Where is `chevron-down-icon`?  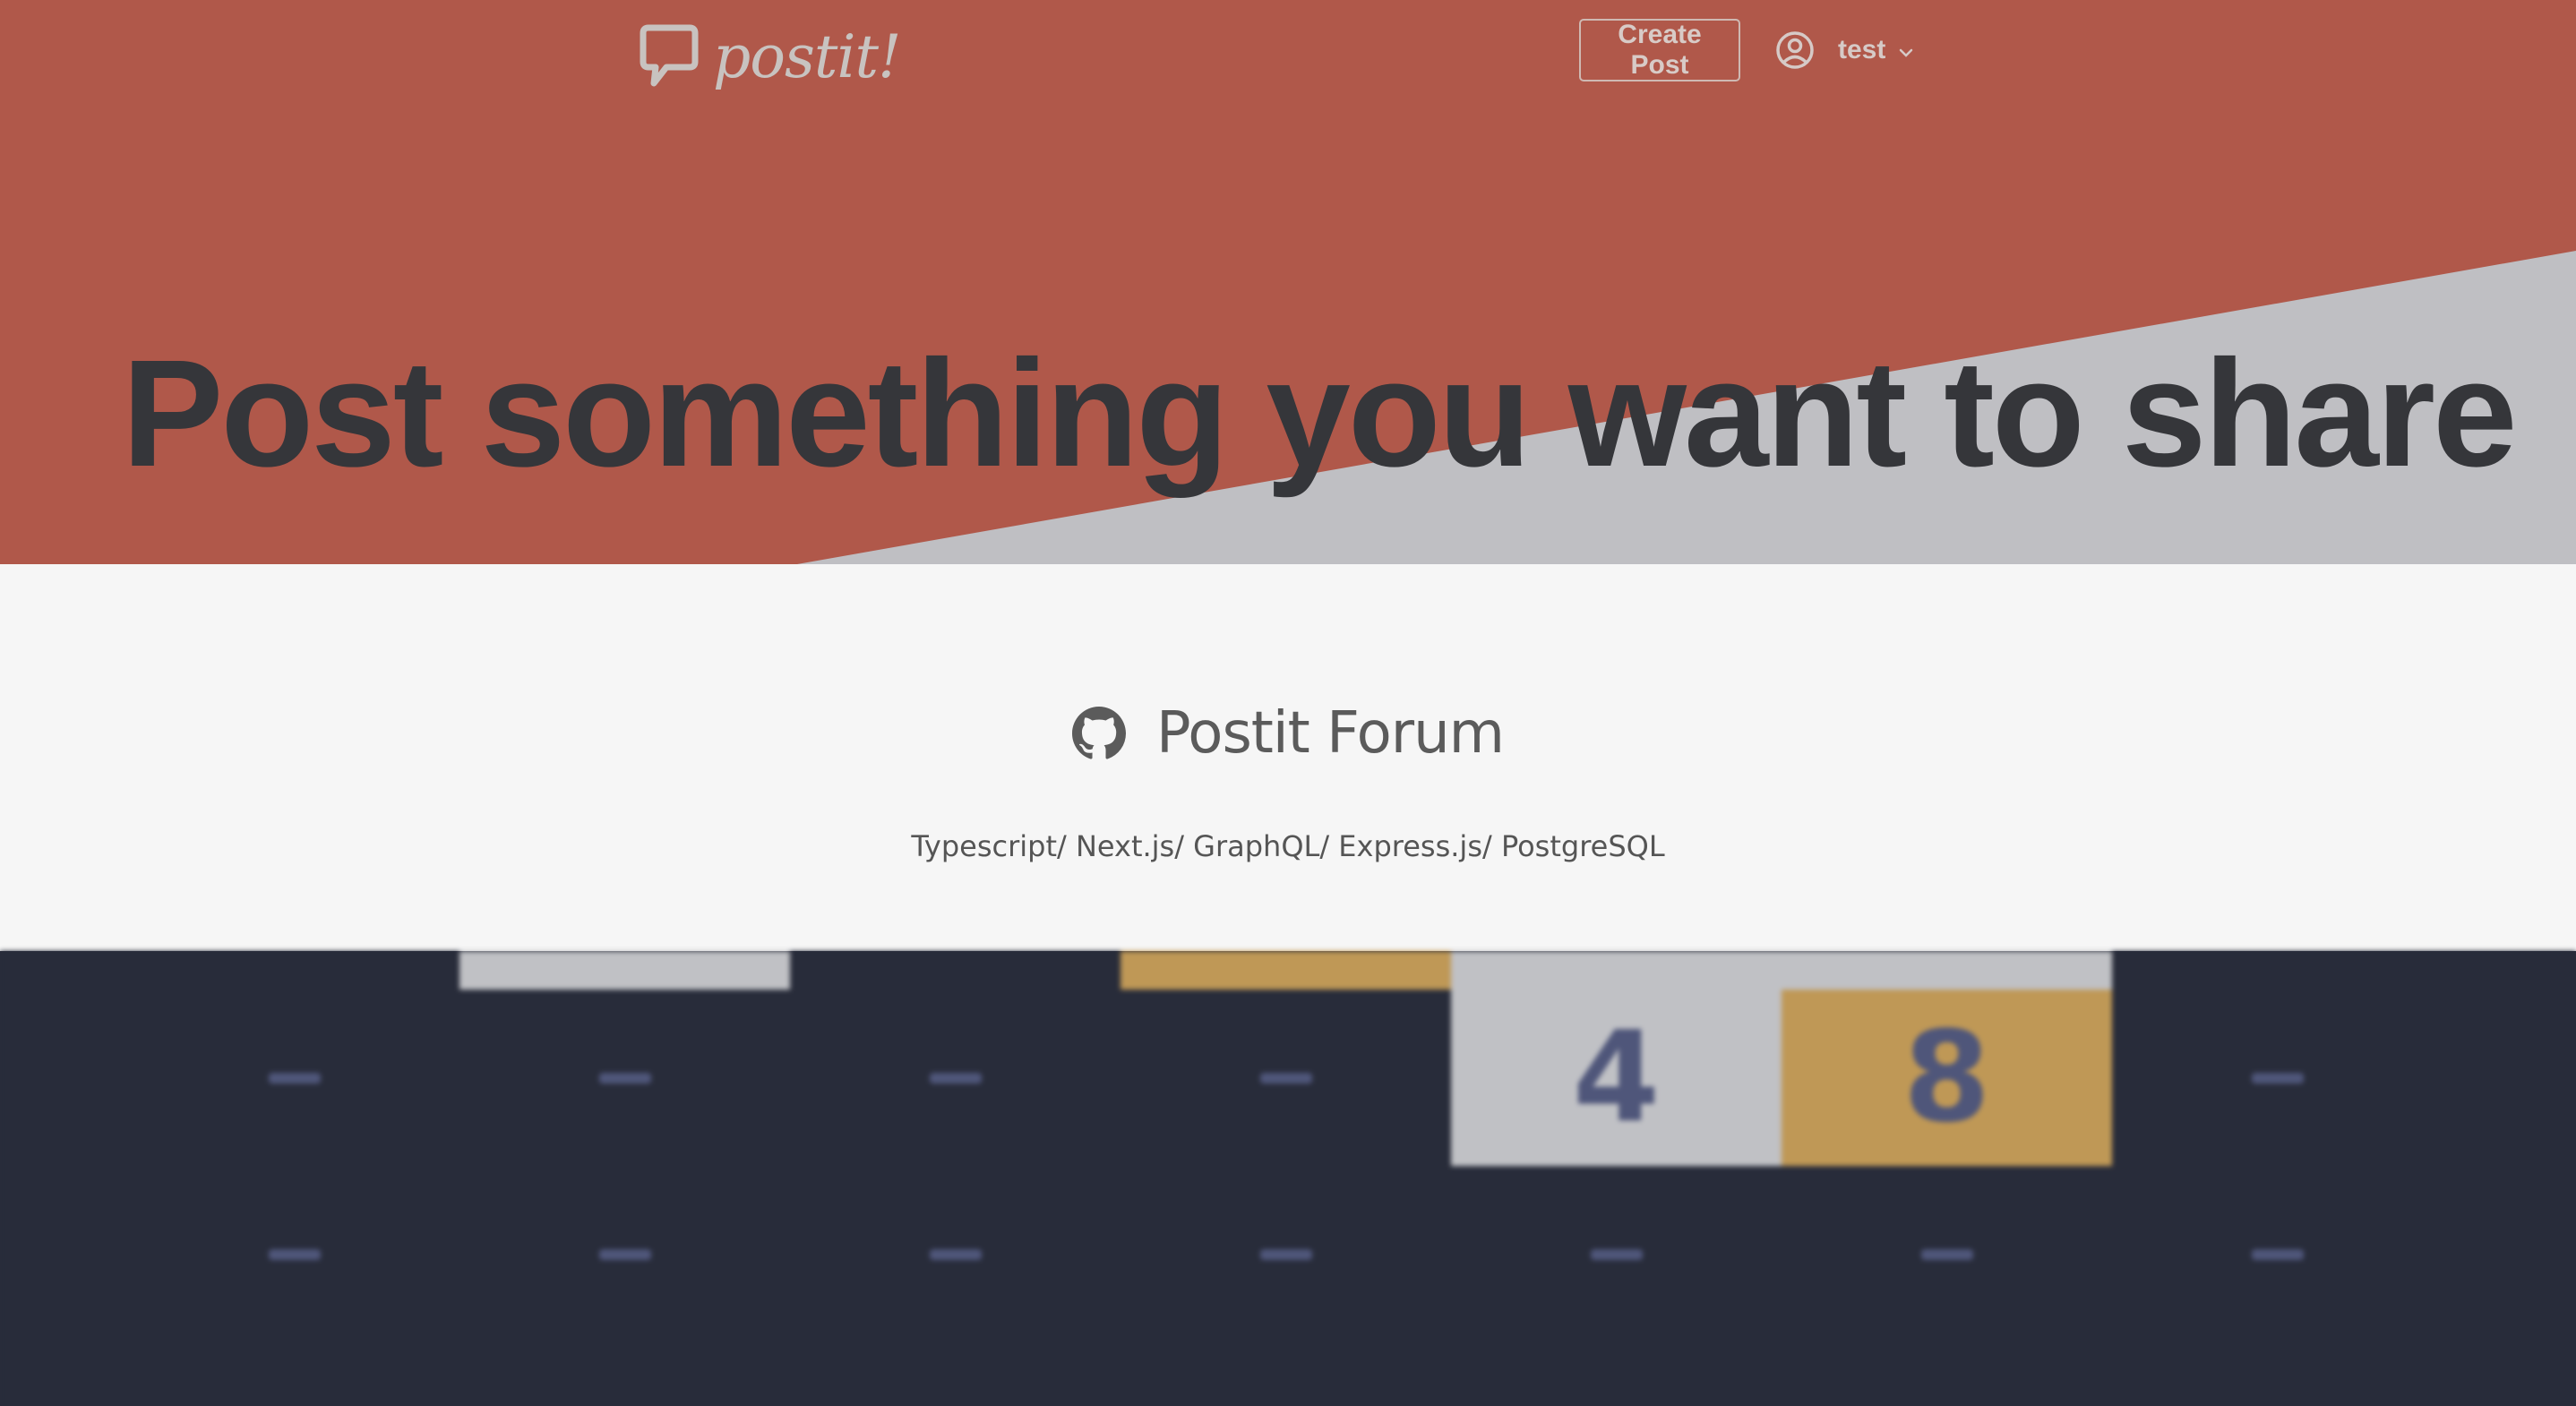 chevron-down-icon is located at coordinates (1906, 52).